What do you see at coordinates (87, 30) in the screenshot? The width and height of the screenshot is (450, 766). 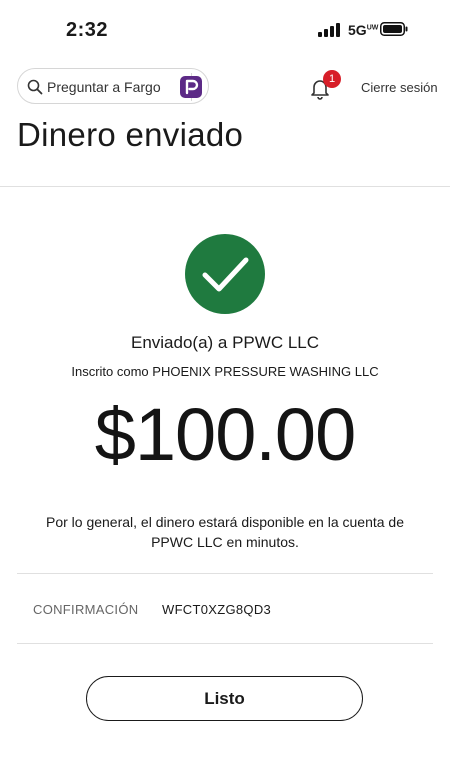 I see `status-time: 2:32` at bounding box center [87, 30].